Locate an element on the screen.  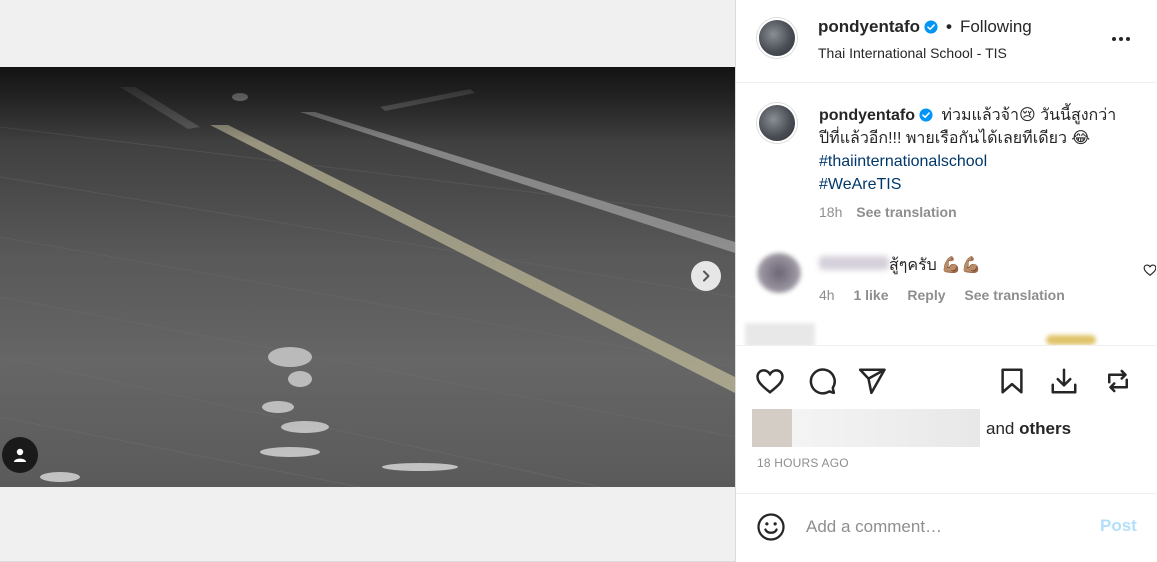
comment-username-redacted is located at coordinates (854, 263).